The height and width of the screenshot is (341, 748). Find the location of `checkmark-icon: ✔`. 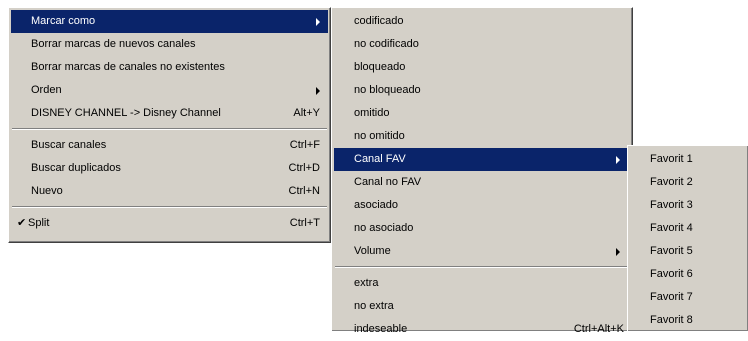

checkmark-icon: ✔ is located at coordinates (22, 223).